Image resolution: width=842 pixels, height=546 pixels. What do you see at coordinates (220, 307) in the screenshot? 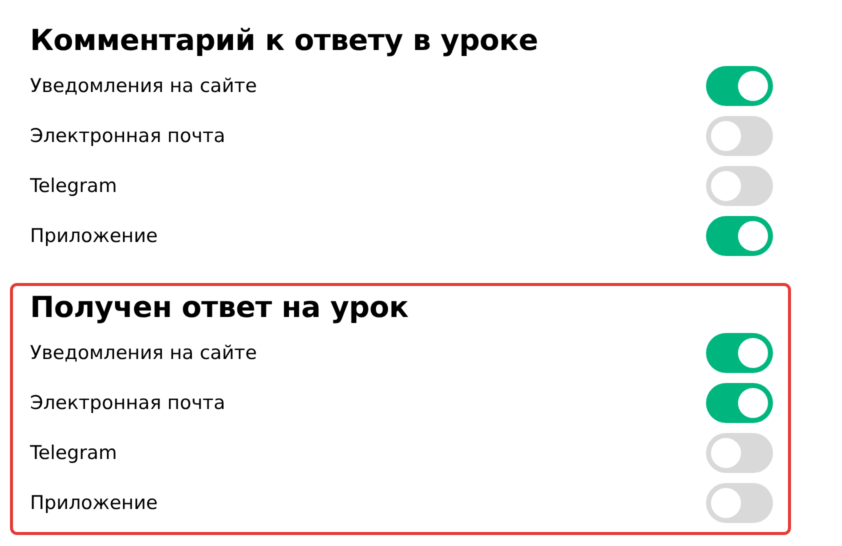
I see `section-title: Получен ответ на урок` at bounding box center [220, 307].